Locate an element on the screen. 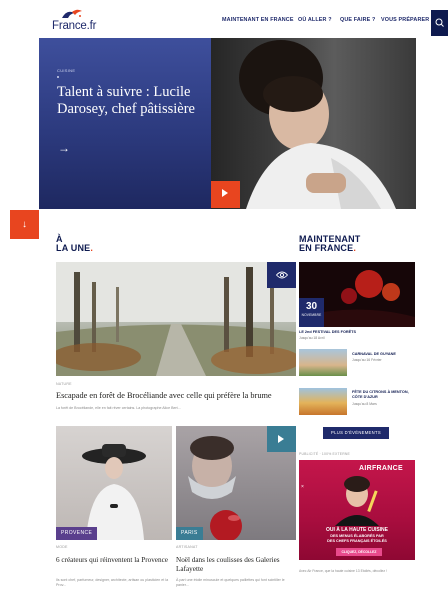  event-carnaval-date: Jusqu'au 16 Février is located at coordinates (367, 360).